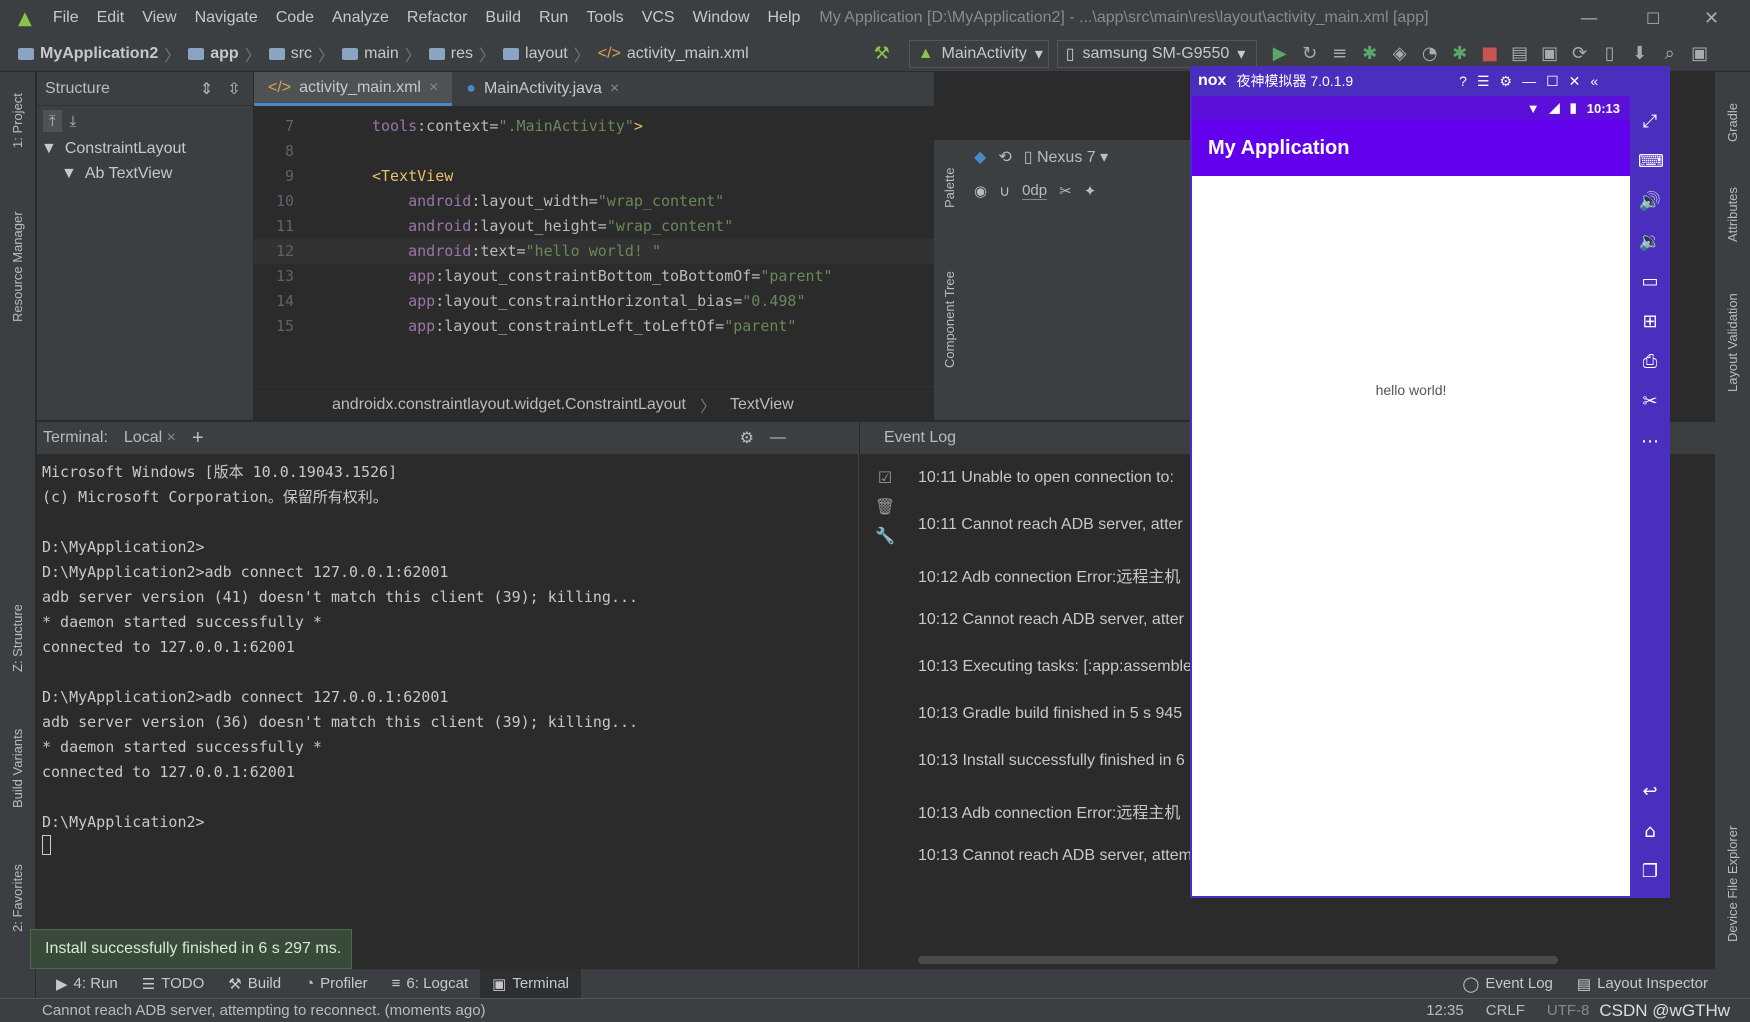 The width and height of the screenshot is (1750, 1022). Describe the element at coordinates (721, 18) in the screenshot. I see `menu-window: Window` at that location.